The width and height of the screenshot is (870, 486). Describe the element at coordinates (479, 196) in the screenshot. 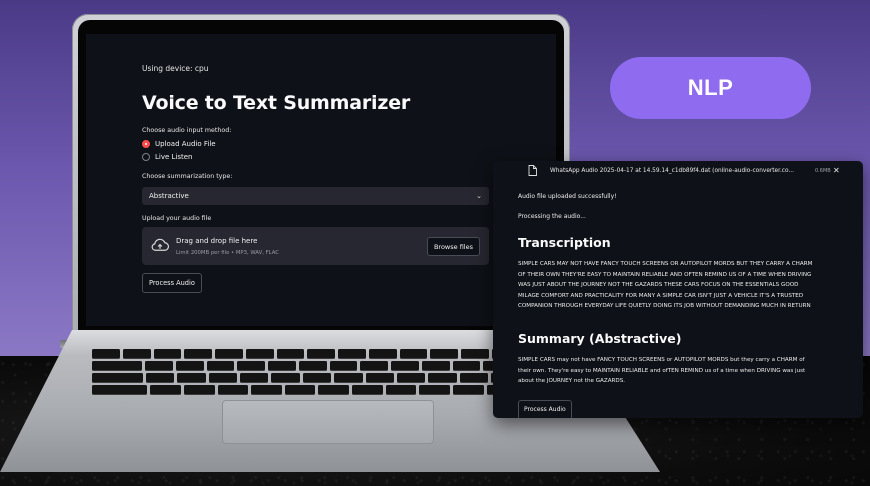

I see `chevron-down-icon: ⌄` at that location.